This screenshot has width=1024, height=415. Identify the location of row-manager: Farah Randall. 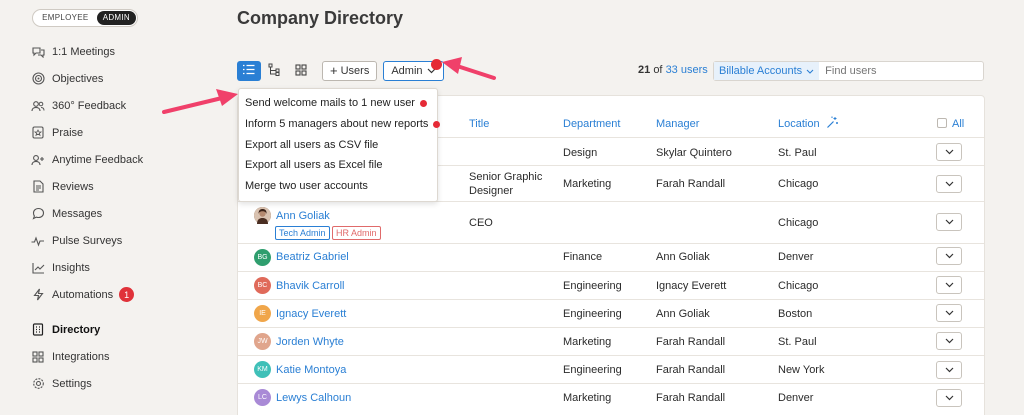
(691, 398).